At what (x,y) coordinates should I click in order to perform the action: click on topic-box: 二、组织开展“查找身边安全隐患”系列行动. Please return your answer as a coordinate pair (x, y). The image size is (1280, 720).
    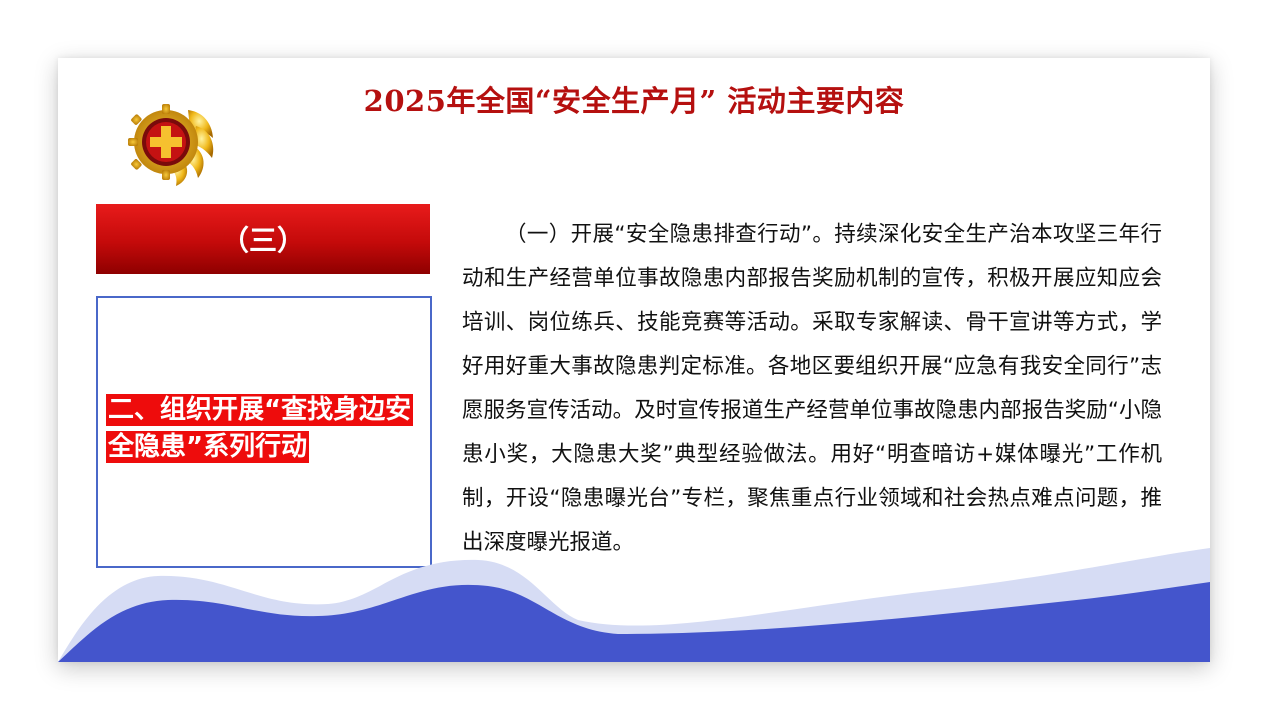
    Looking at the image, I should click on (264, 432).